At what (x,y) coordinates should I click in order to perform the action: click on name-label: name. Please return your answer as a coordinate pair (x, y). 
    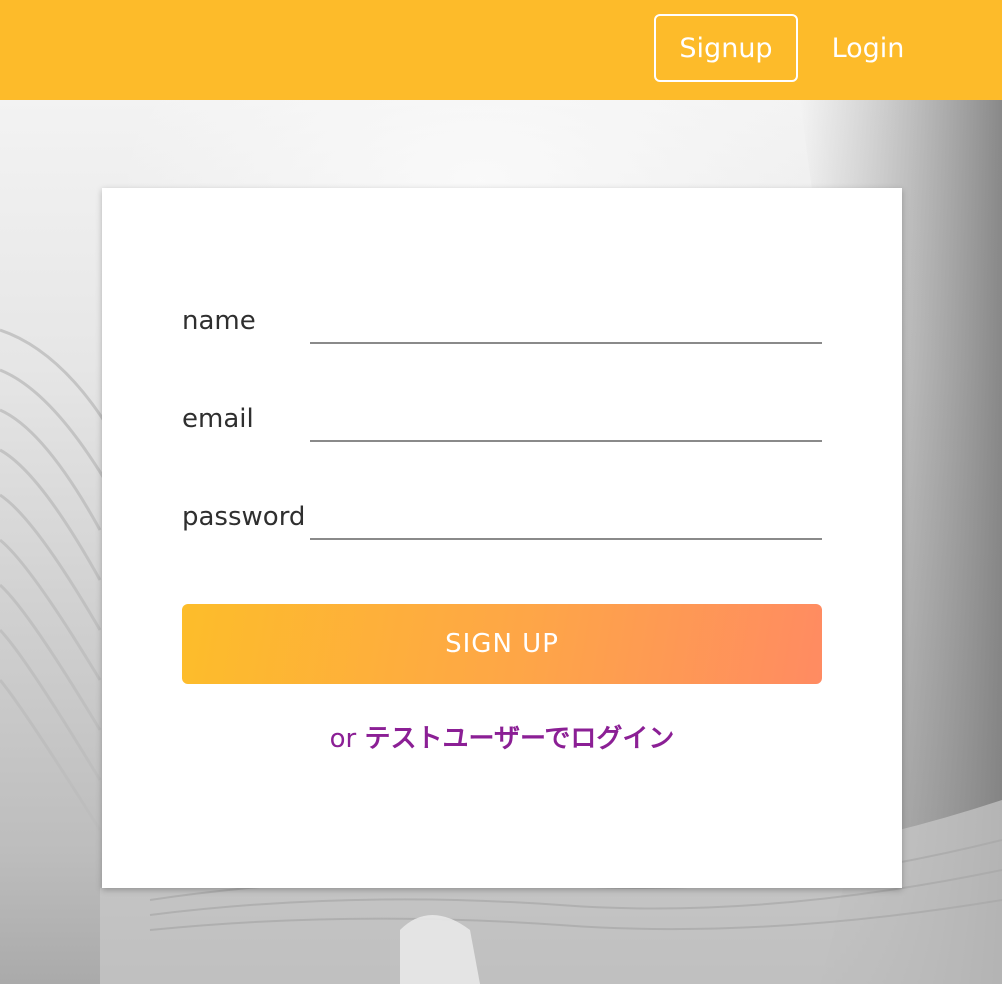
    Looking at the image, I should click on (219, 321).